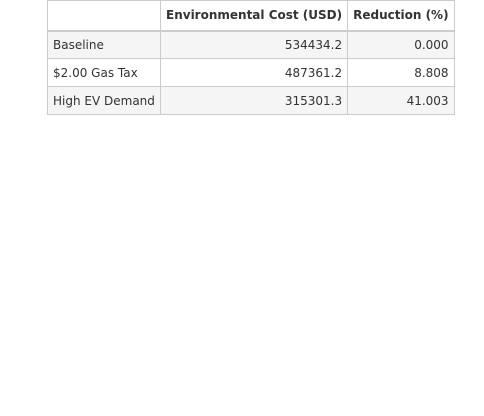 This screenshot has height=416, width=484. What do you see at coordinates (254, 100) in the screenshot?
I see `cell-environmental-cost: 315301.3` at bounding box center [254, 100].